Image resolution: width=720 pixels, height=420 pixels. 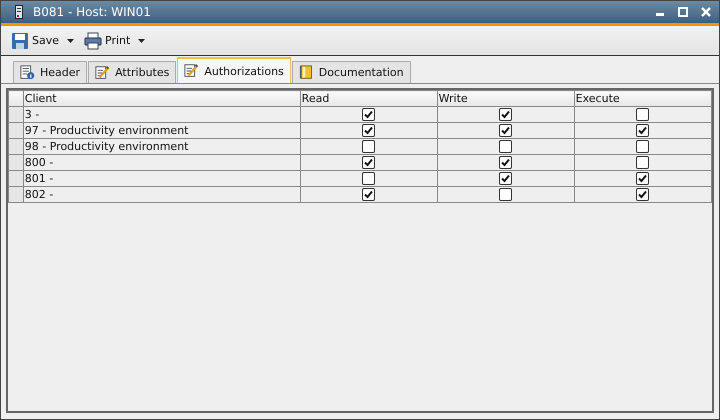 What do you see at coordinates (369, 98) in the screenshot?
I see `column-header: Read` at bounding box center [369, 98].